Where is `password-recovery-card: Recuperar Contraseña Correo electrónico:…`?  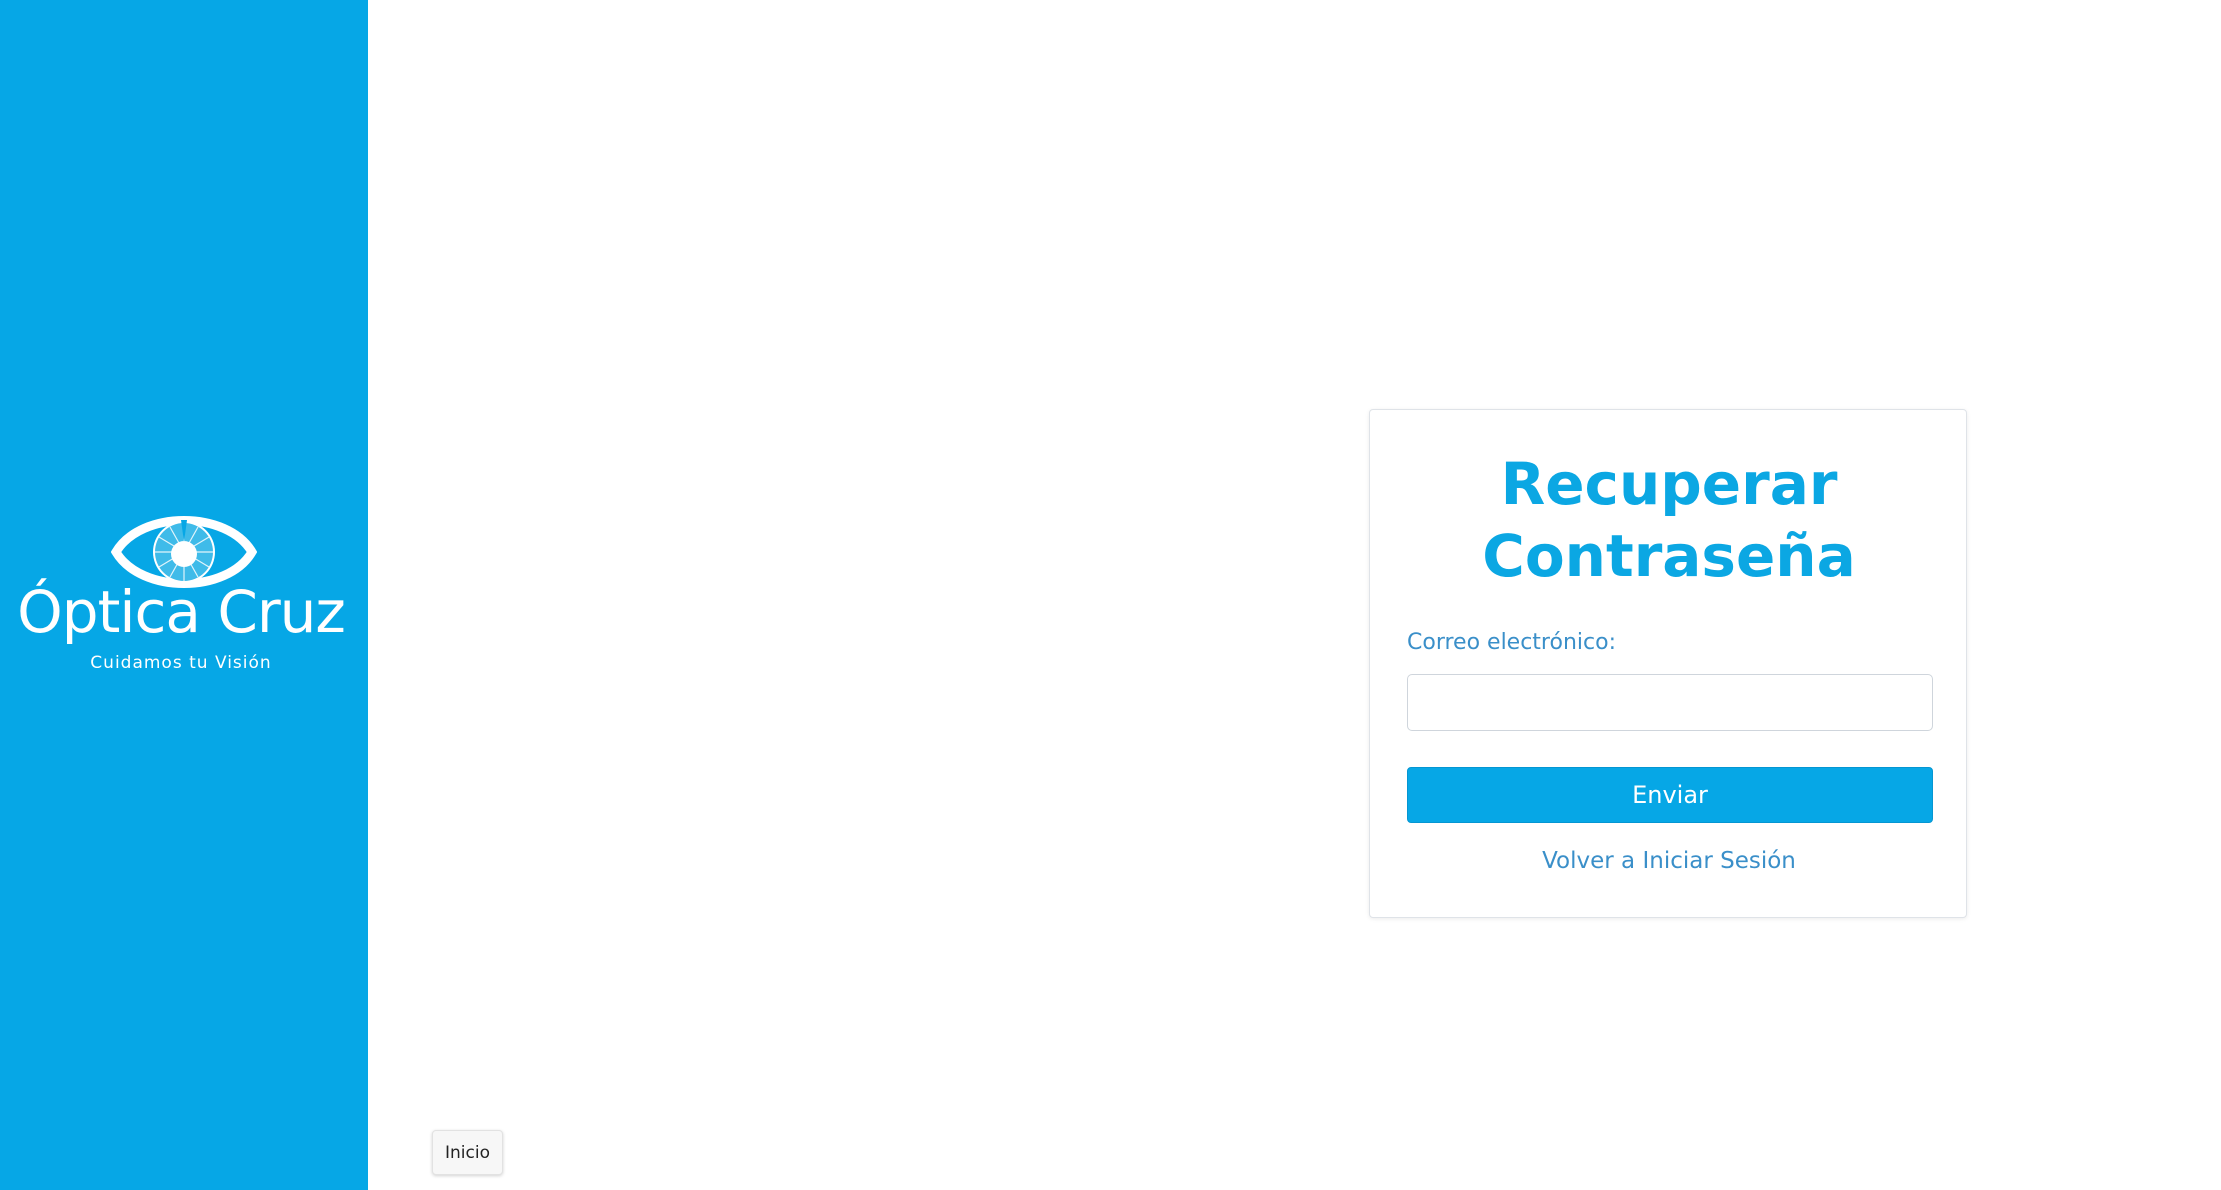 password-recovery-card: Recuperar Contraseña Correo electrónico:… is located at coordinates (1668, 663).